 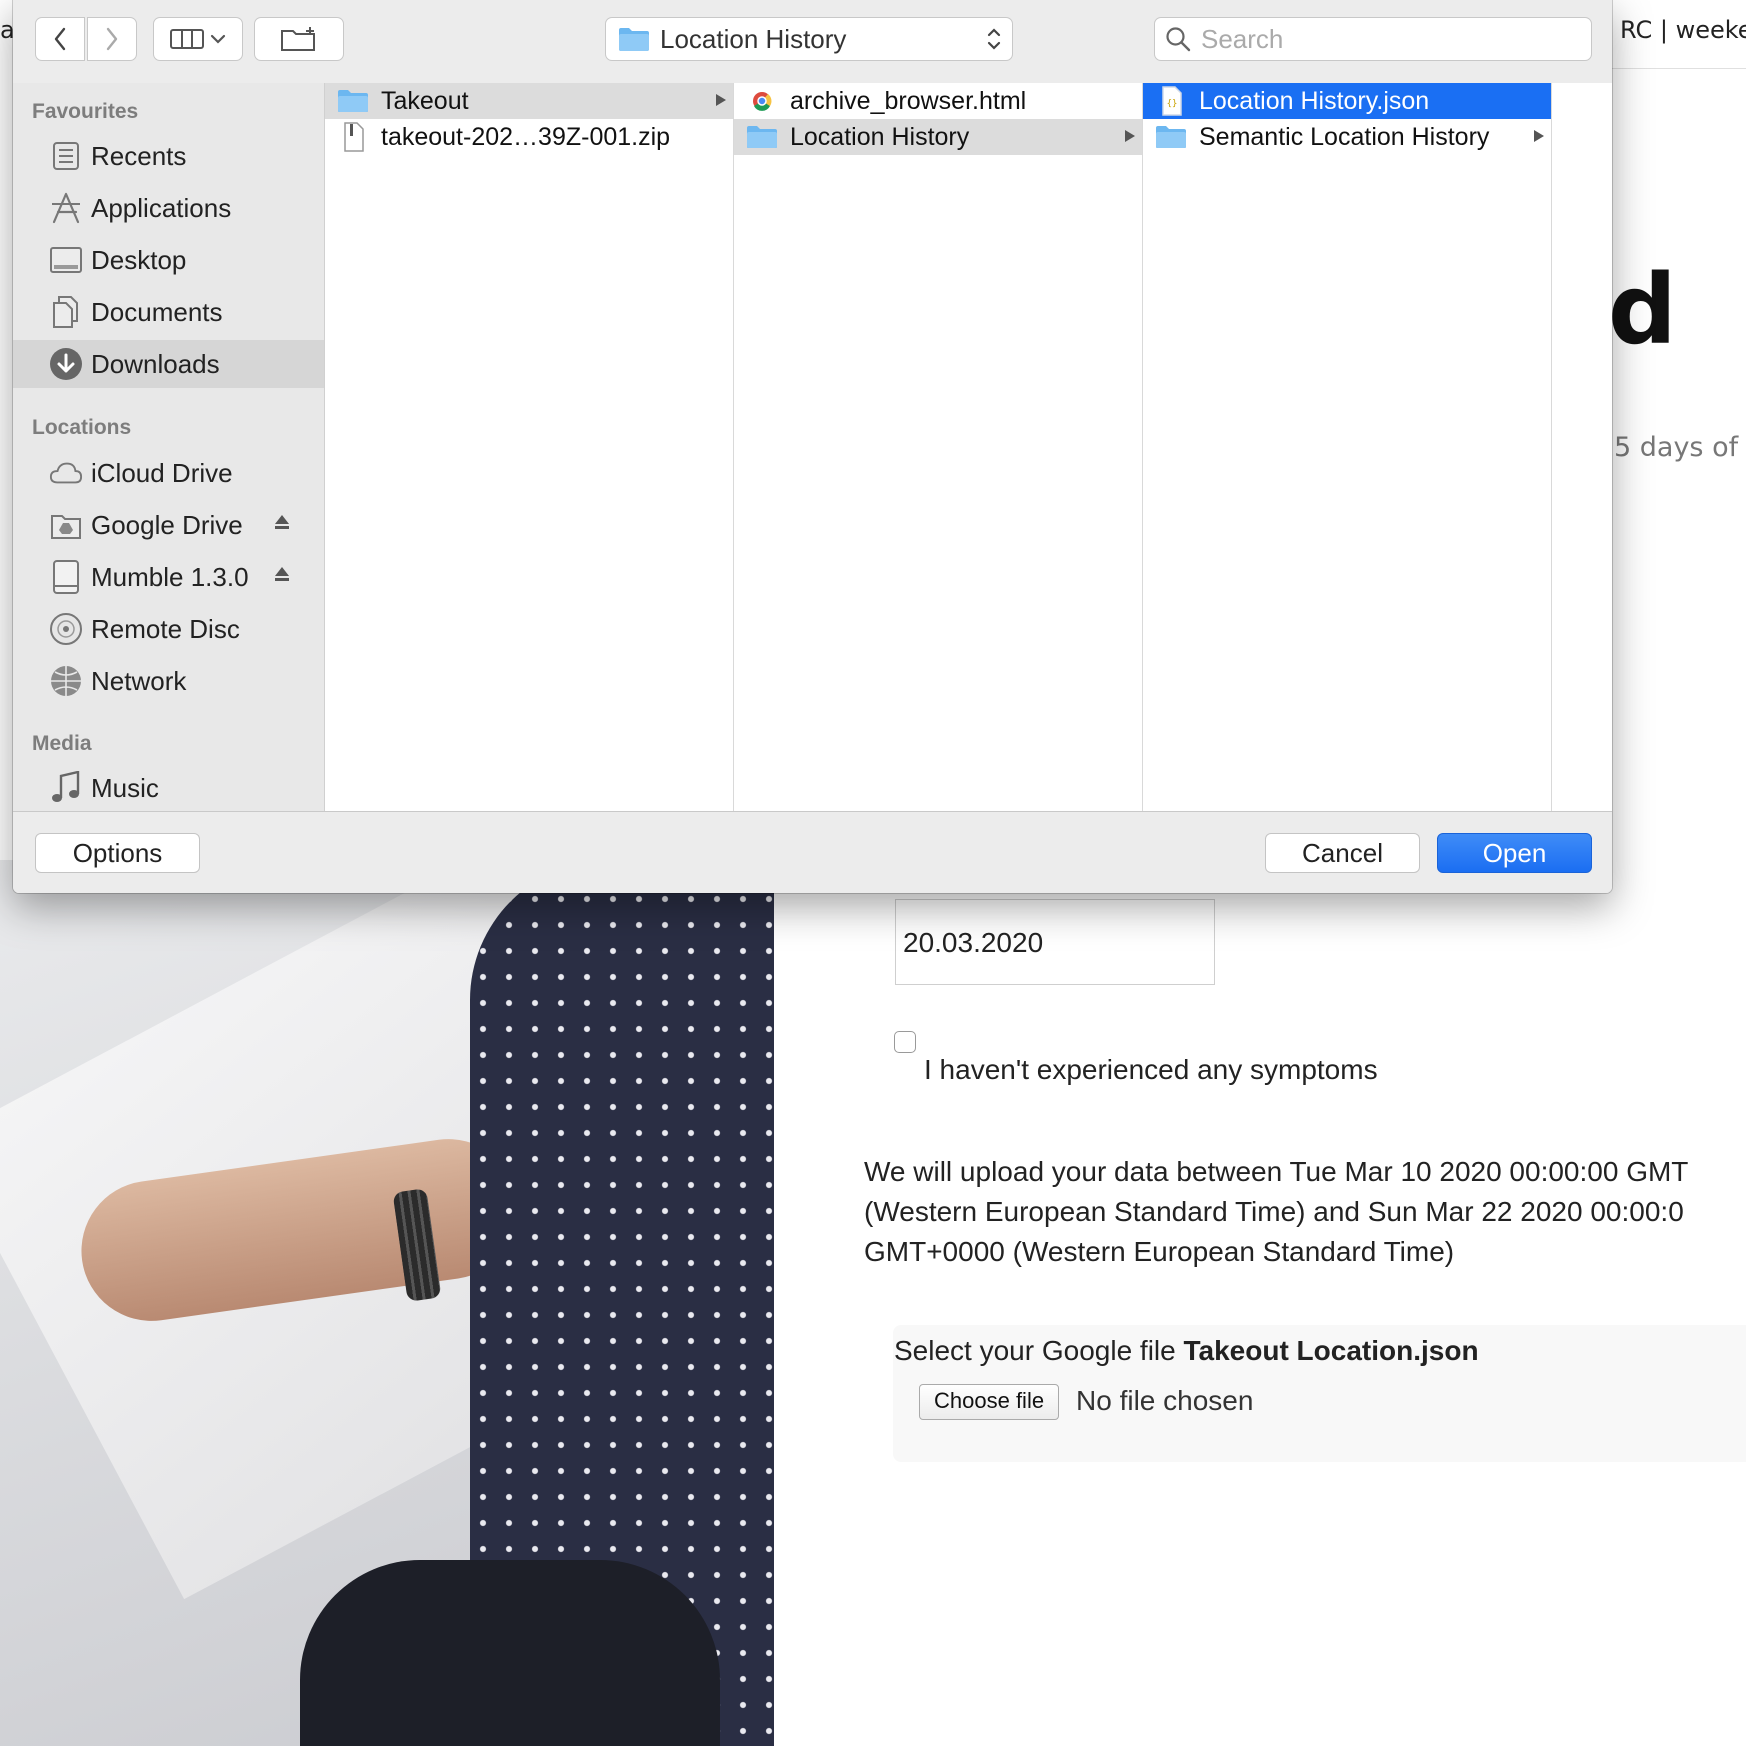 What do you see at coordinates (85, 111) in the screenshot?
I see `favourites-header: Favourites` at bounding box center [85, 111].